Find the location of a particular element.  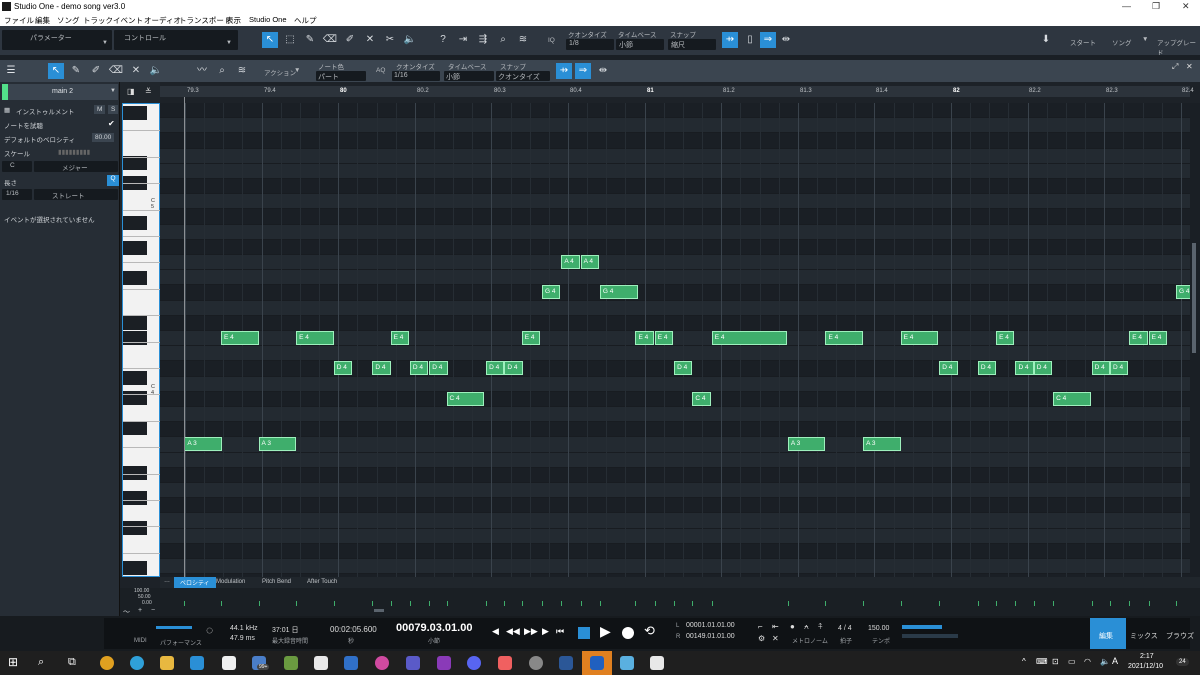

slack-icon is located at coordinates (382, 663).